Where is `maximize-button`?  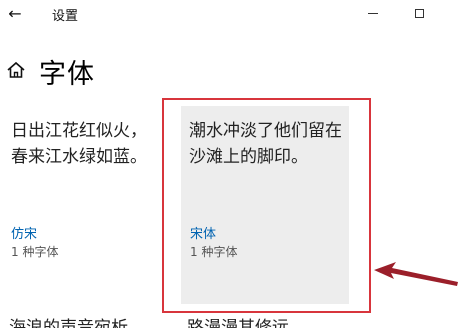 maximize-button is located at coordinates (419, 13).